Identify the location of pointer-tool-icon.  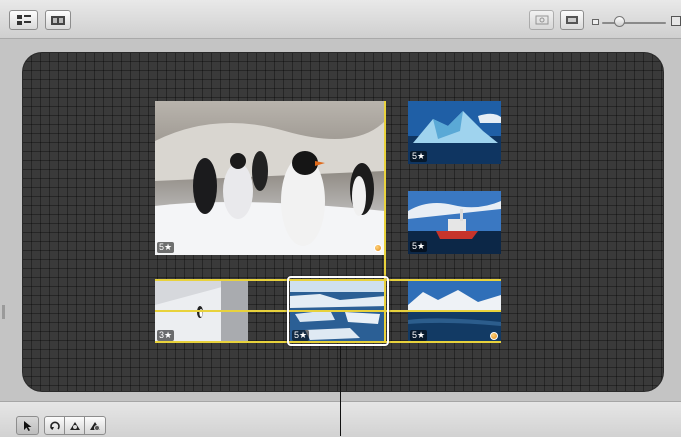
(27, 425).